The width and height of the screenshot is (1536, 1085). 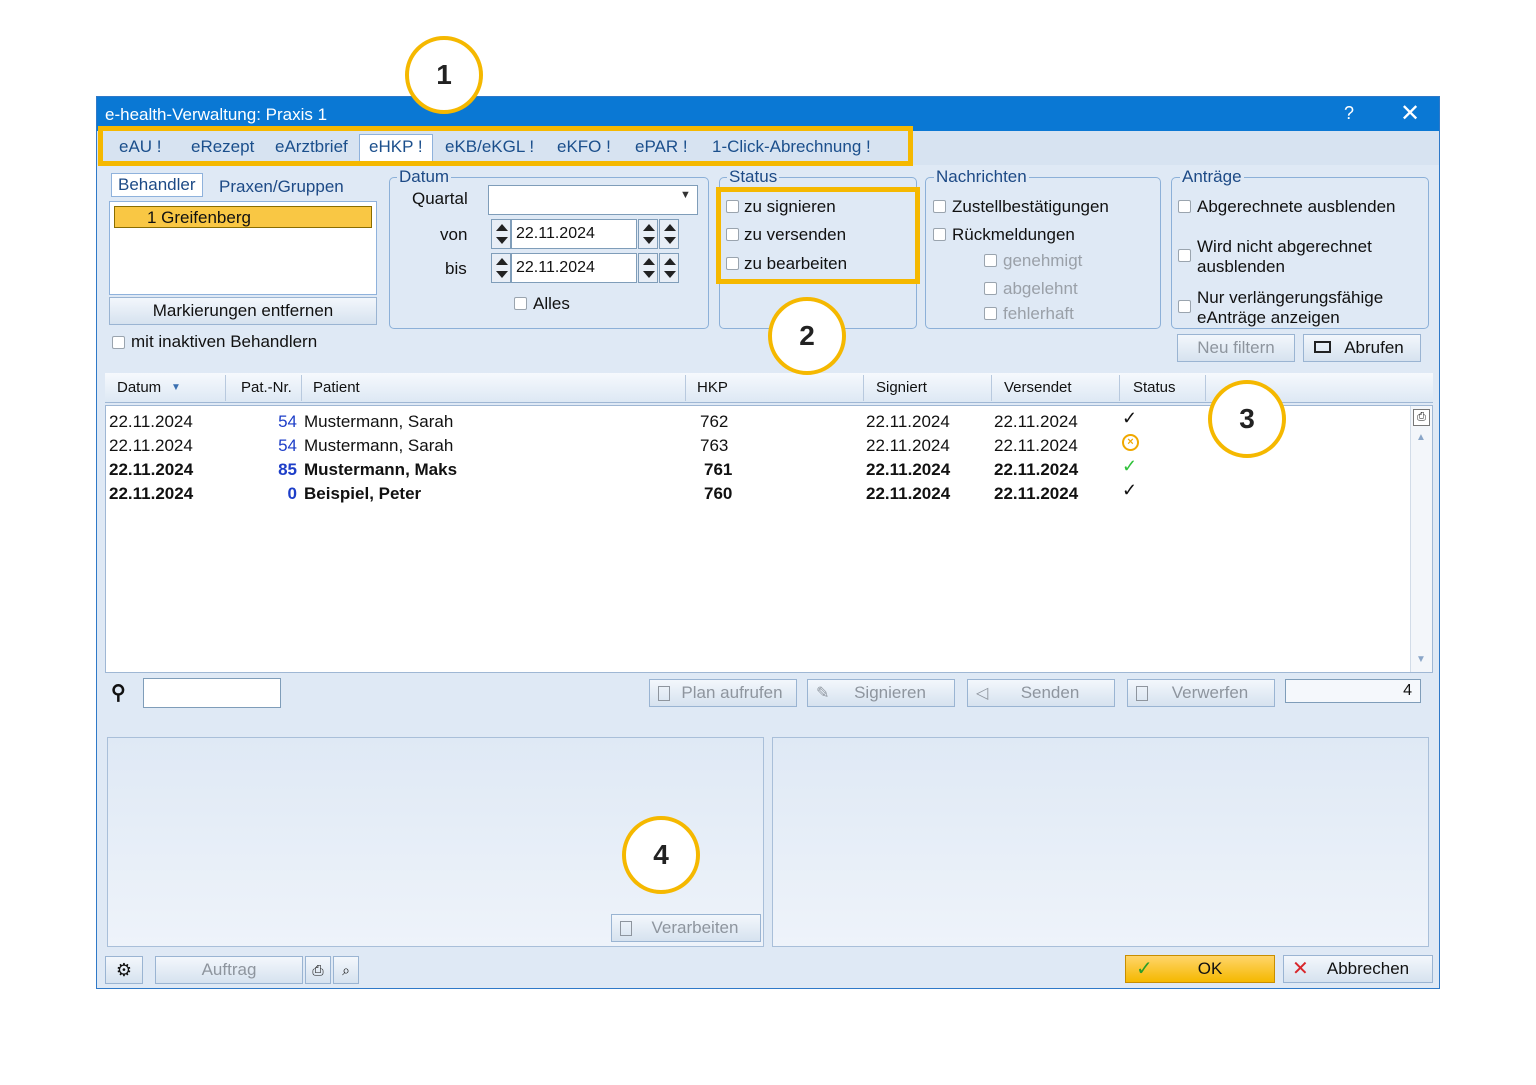 I want to click on document-icon, so click(x=664, y=693).